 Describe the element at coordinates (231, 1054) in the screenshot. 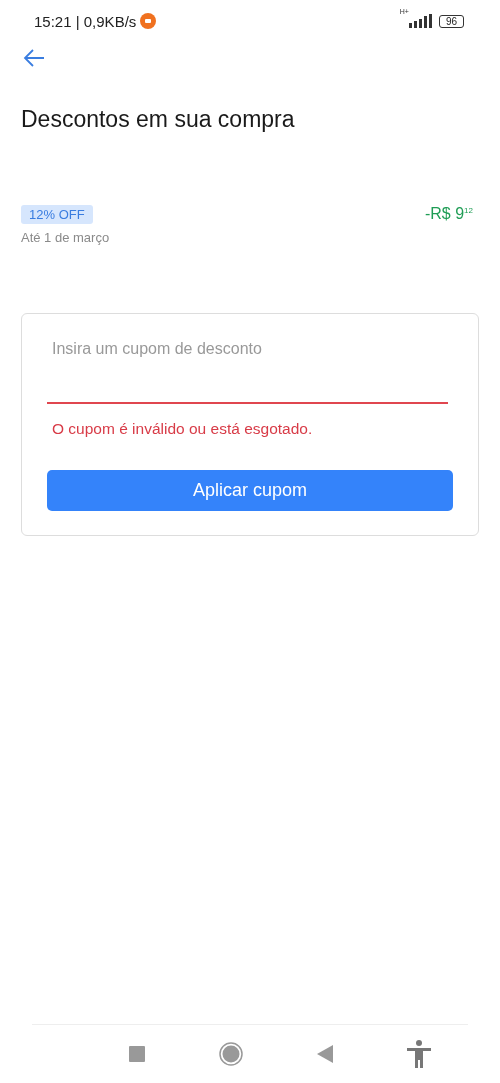

I see `home-icon` at that location.